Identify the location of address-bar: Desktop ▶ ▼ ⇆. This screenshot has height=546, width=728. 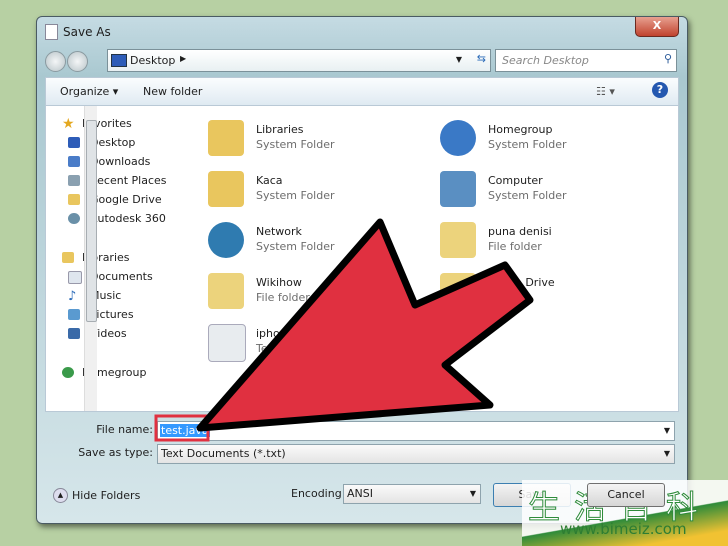
(299, 60).